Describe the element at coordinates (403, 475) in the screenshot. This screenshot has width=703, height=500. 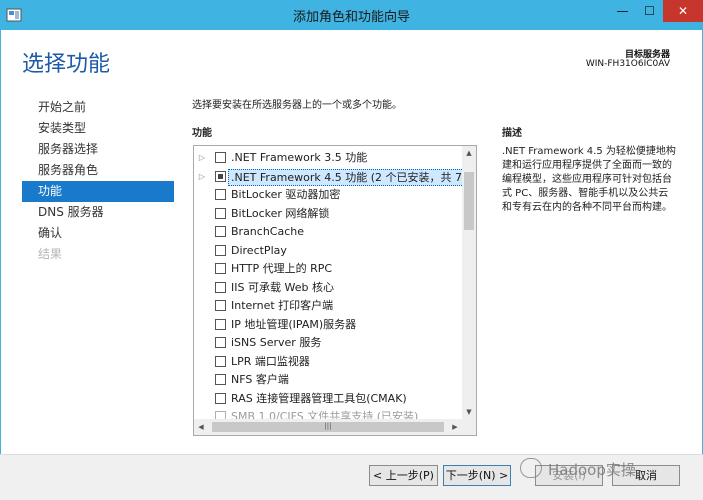
I see `previous-button: < 上一步(P)` at that location.